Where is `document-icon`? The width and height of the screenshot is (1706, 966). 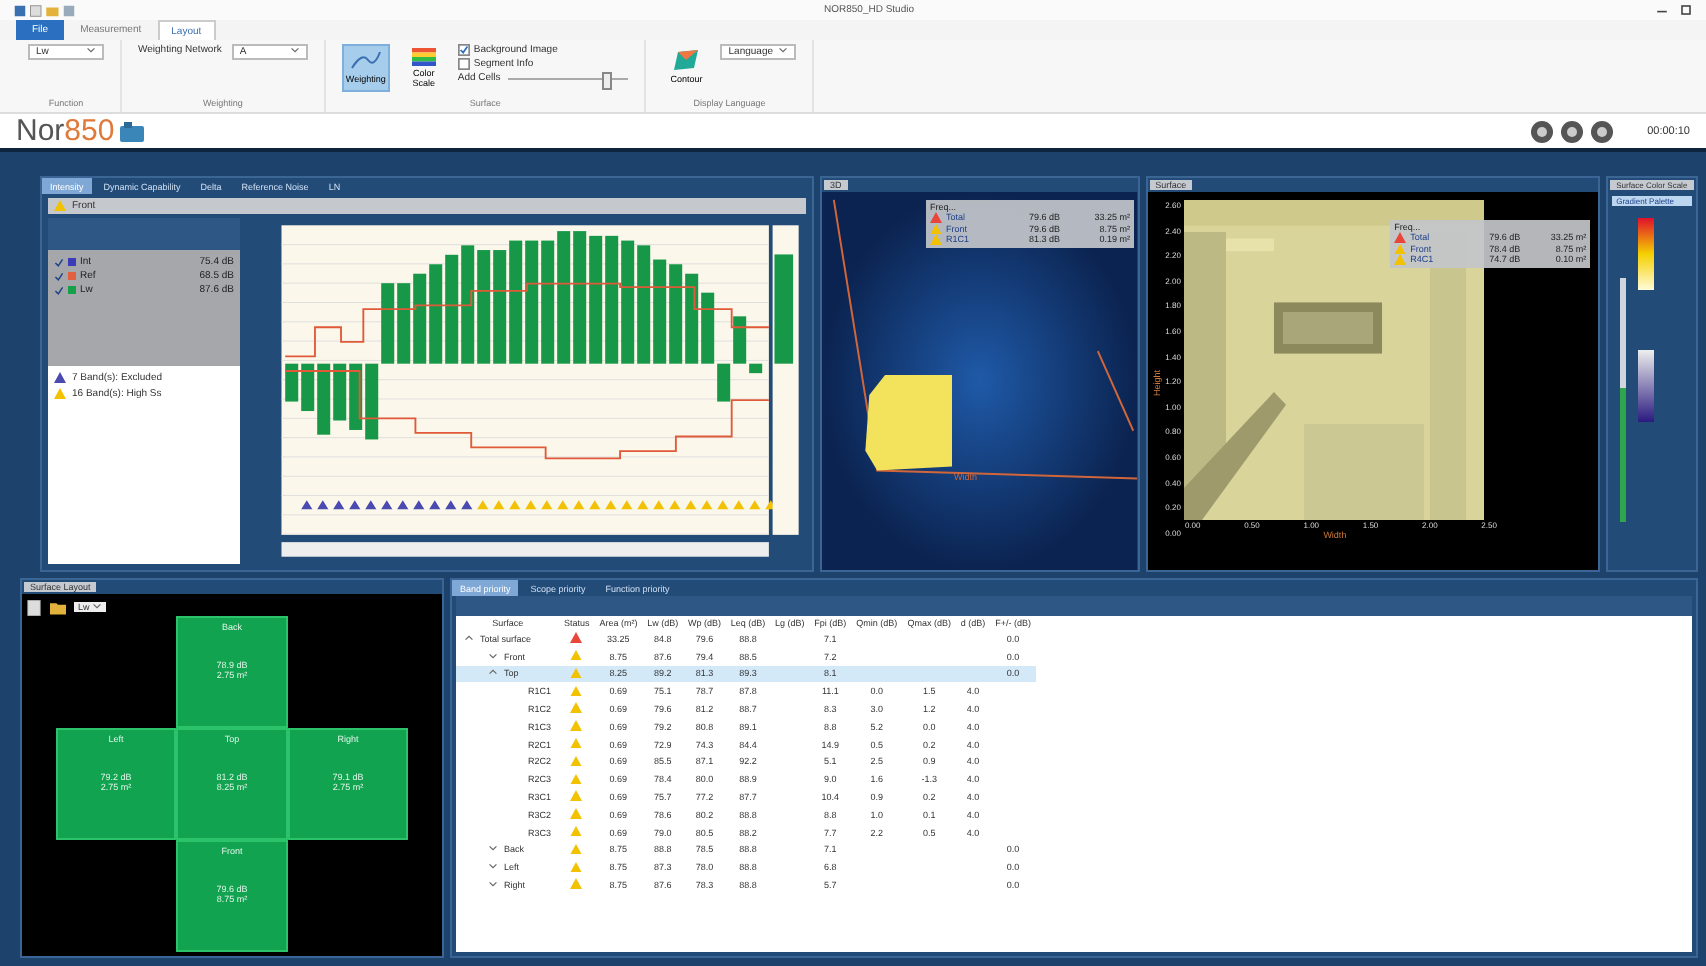 document-icon is located at coordinates (34, 607).